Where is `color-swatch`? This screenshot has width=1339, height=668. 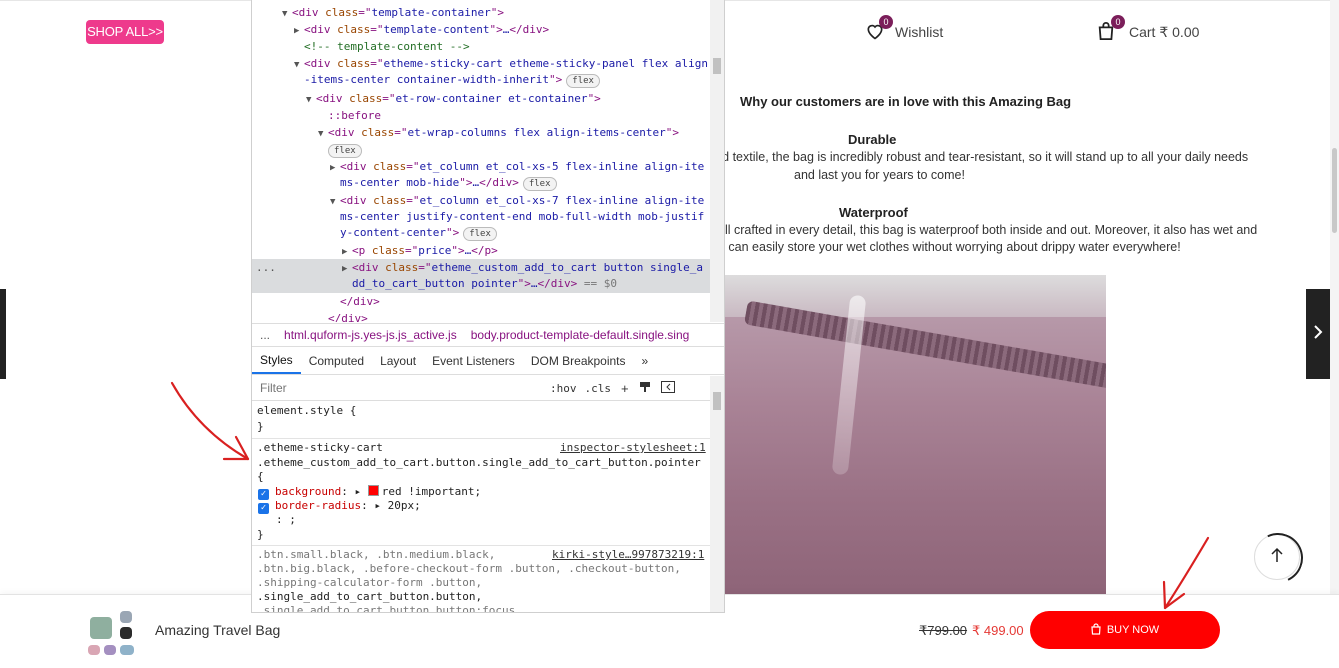
color-swatch is located at coordinates (373, 490).